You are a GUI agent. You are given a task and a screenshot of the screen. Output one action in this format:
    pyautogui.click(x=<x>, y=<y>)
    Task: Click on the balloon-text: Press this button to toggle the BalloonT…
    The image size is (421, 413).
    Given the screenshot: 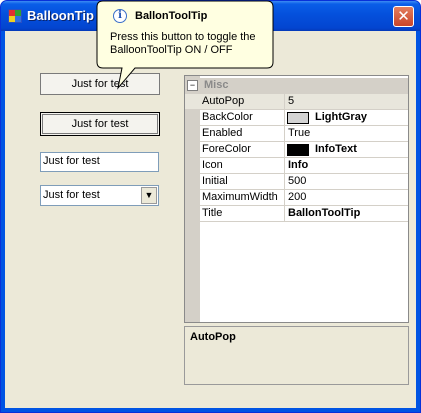 What is the action you would take?
    pyautogui.click(x=183, y=43)
    